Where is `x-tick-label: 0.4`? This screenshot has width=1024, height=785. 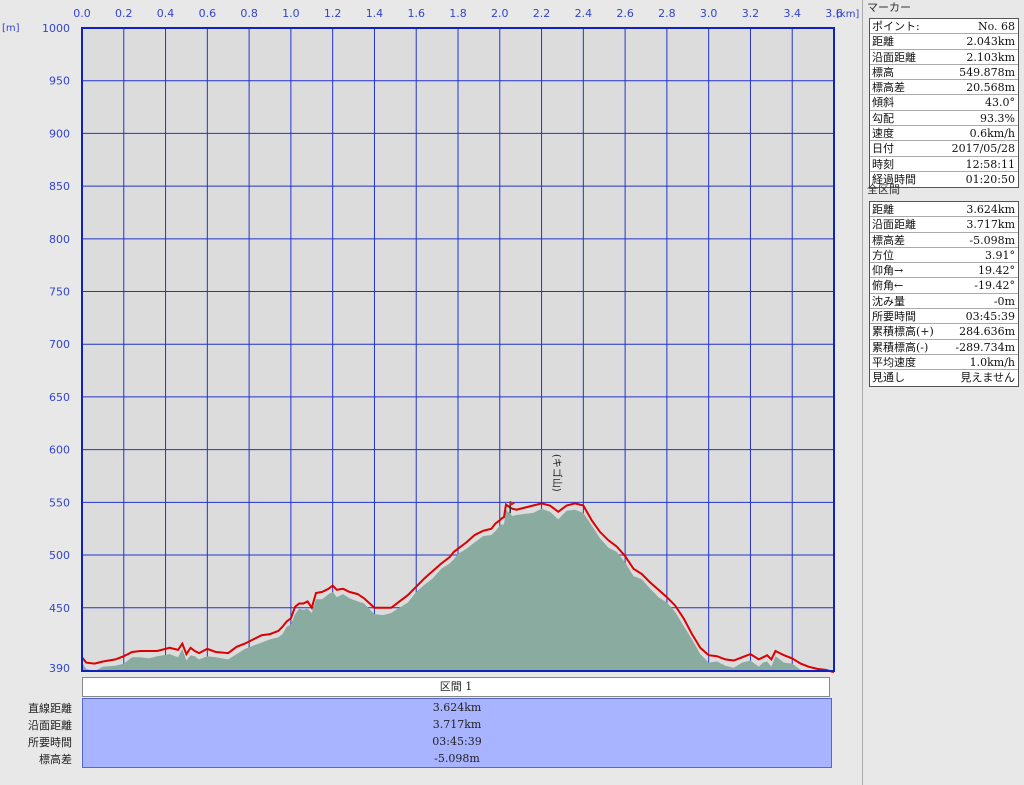 x-tick-label: 0.4 is located at coordinates (166, 13).